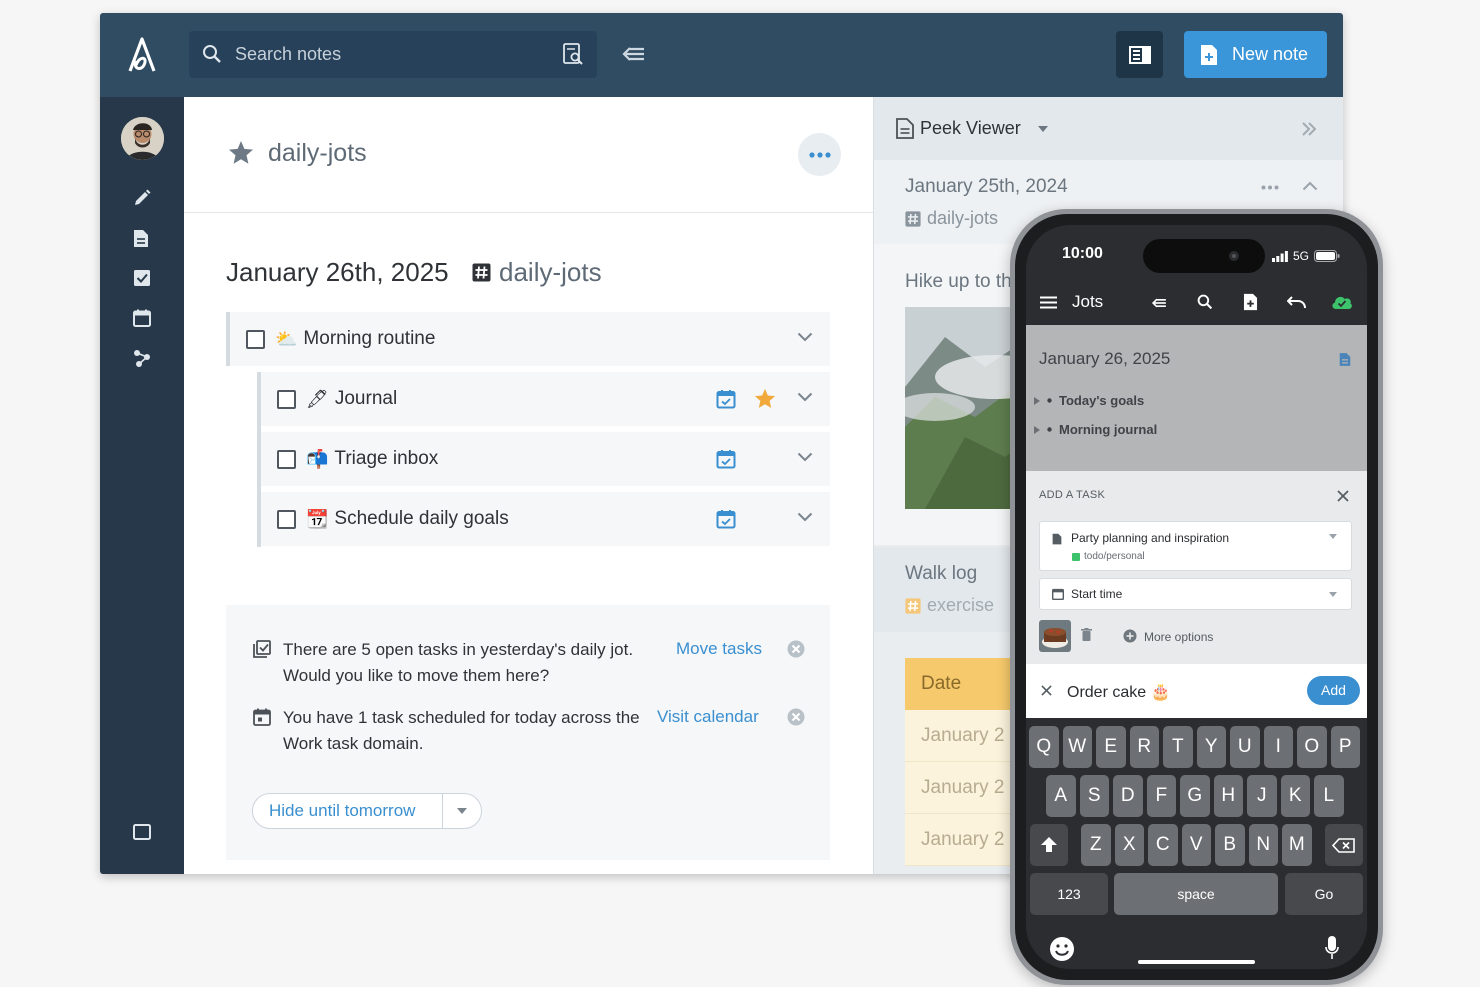 This screenshot has height=987, width=1480. Describe the element at coordinates (819, 154) in the screenshot. I see `note-options-button` at that location.